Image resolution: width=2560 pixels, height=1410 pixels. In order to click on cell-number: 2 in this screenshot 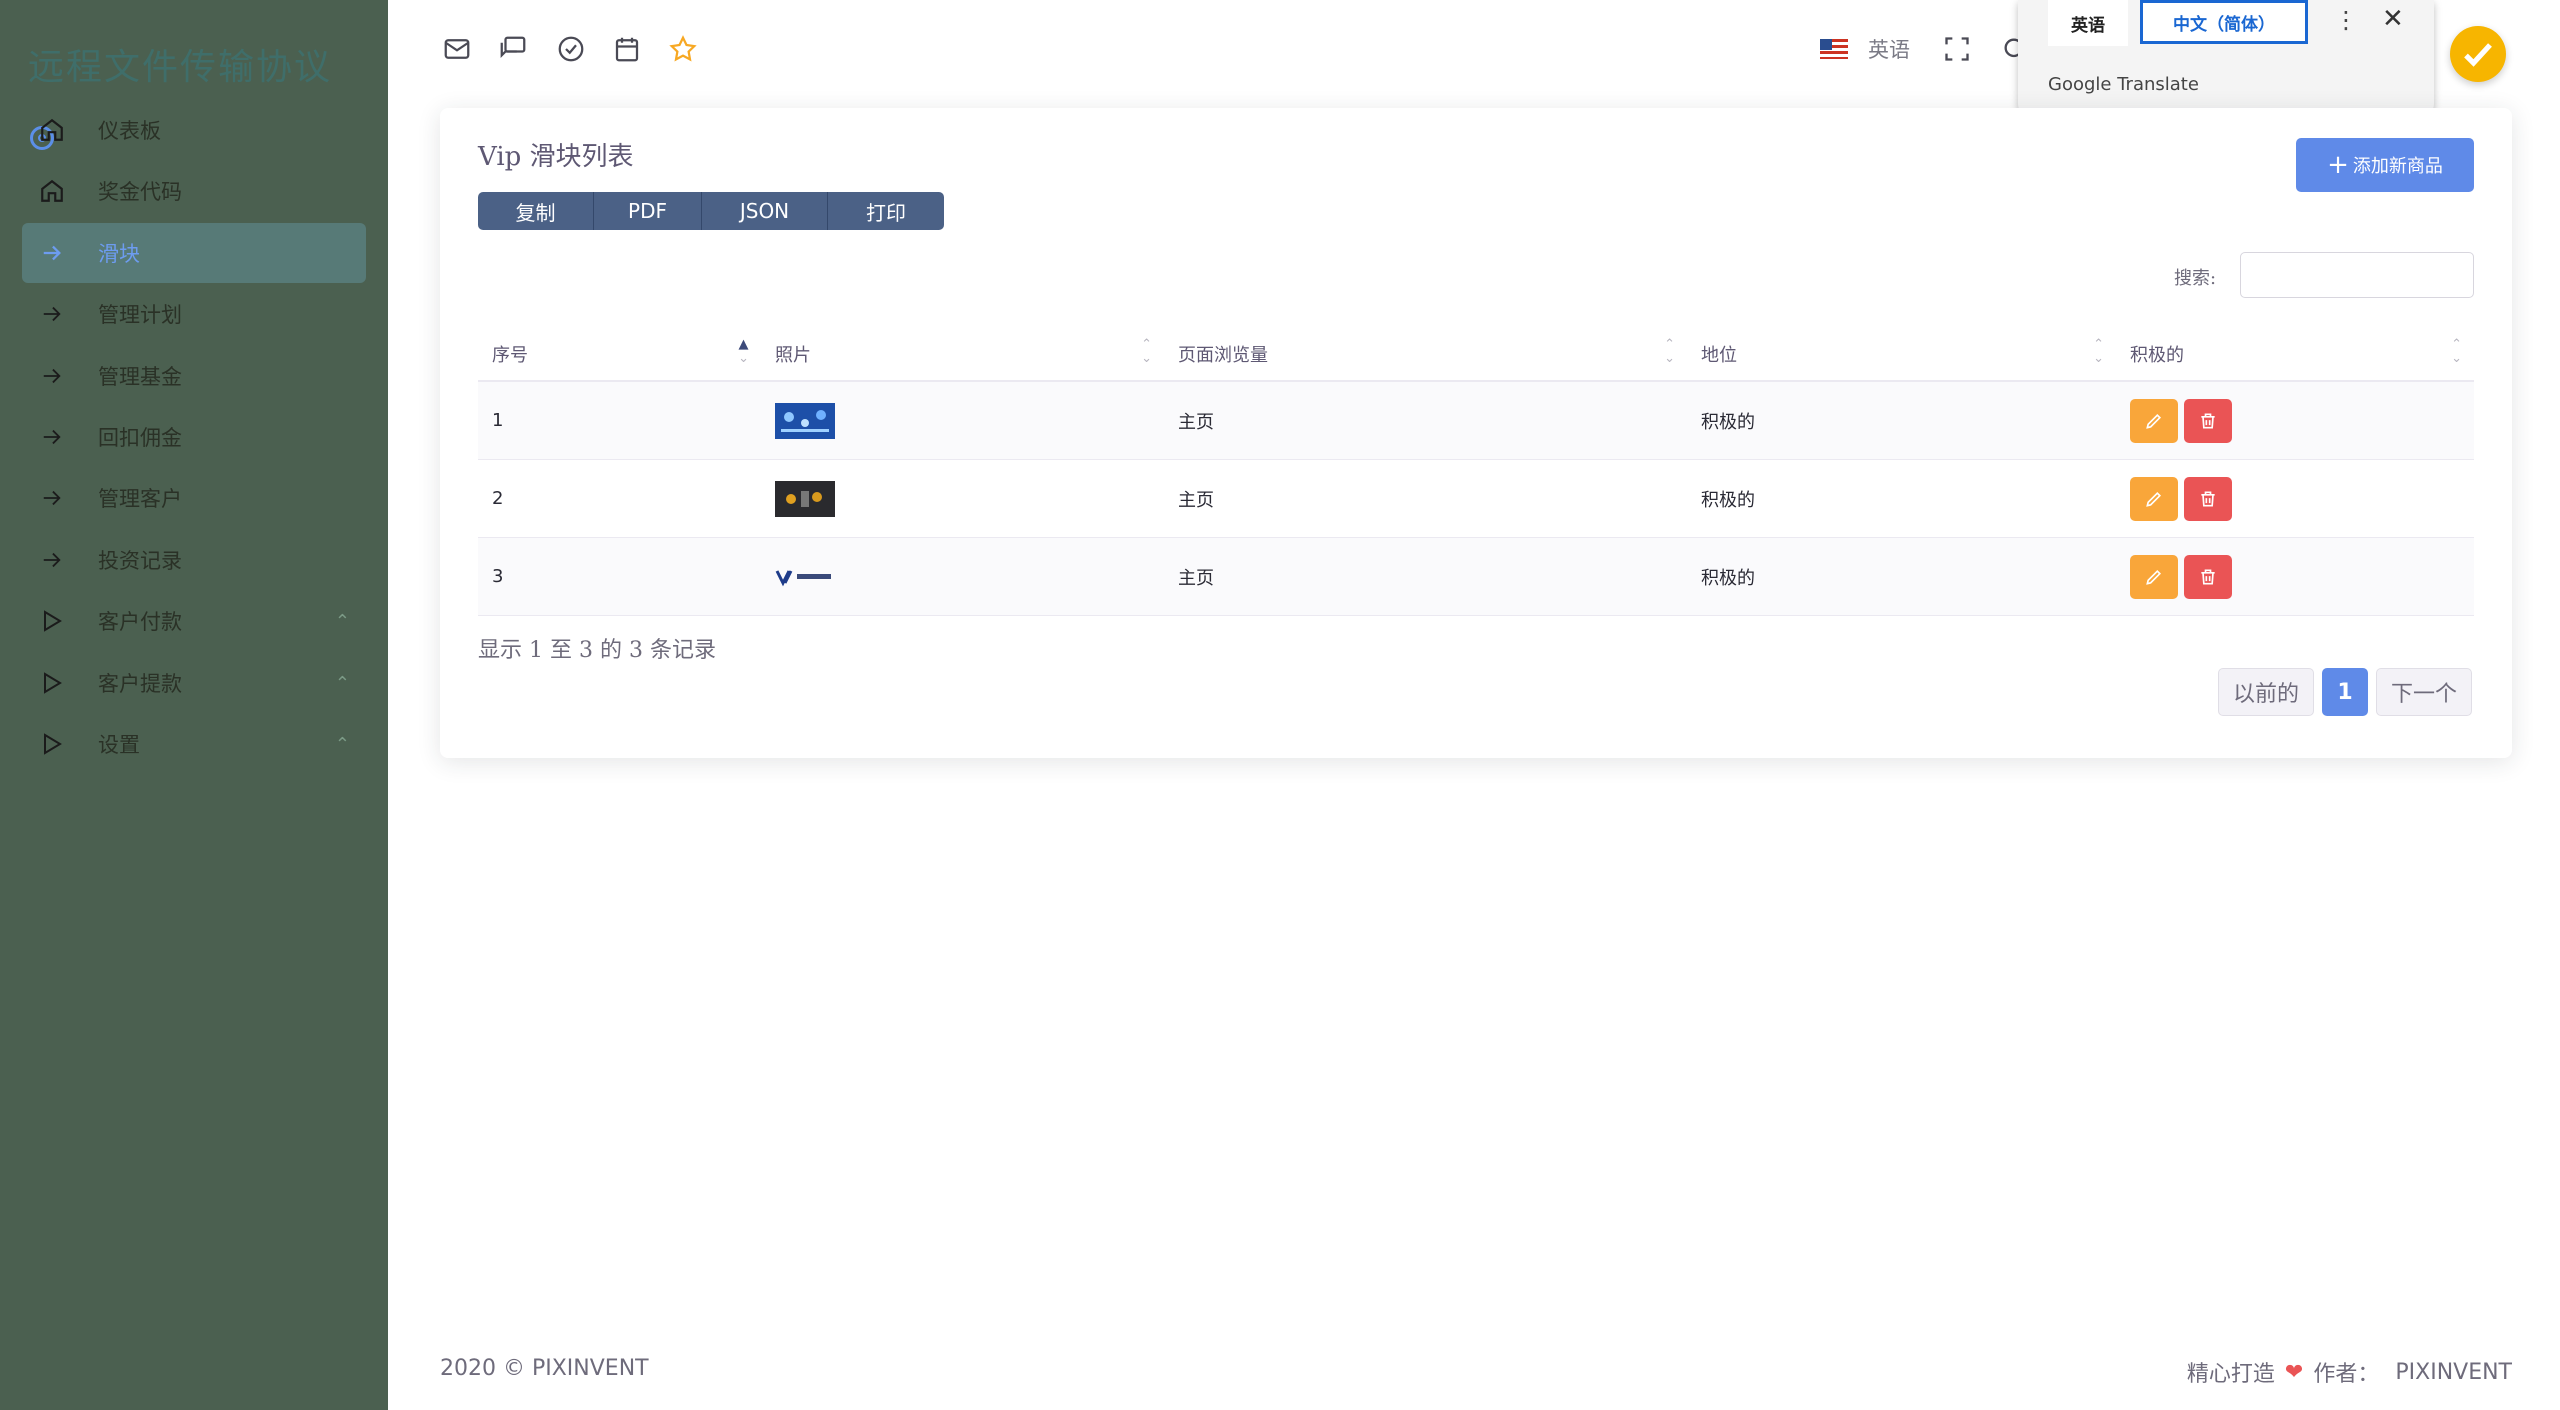, I will do `click(619, 498)`.